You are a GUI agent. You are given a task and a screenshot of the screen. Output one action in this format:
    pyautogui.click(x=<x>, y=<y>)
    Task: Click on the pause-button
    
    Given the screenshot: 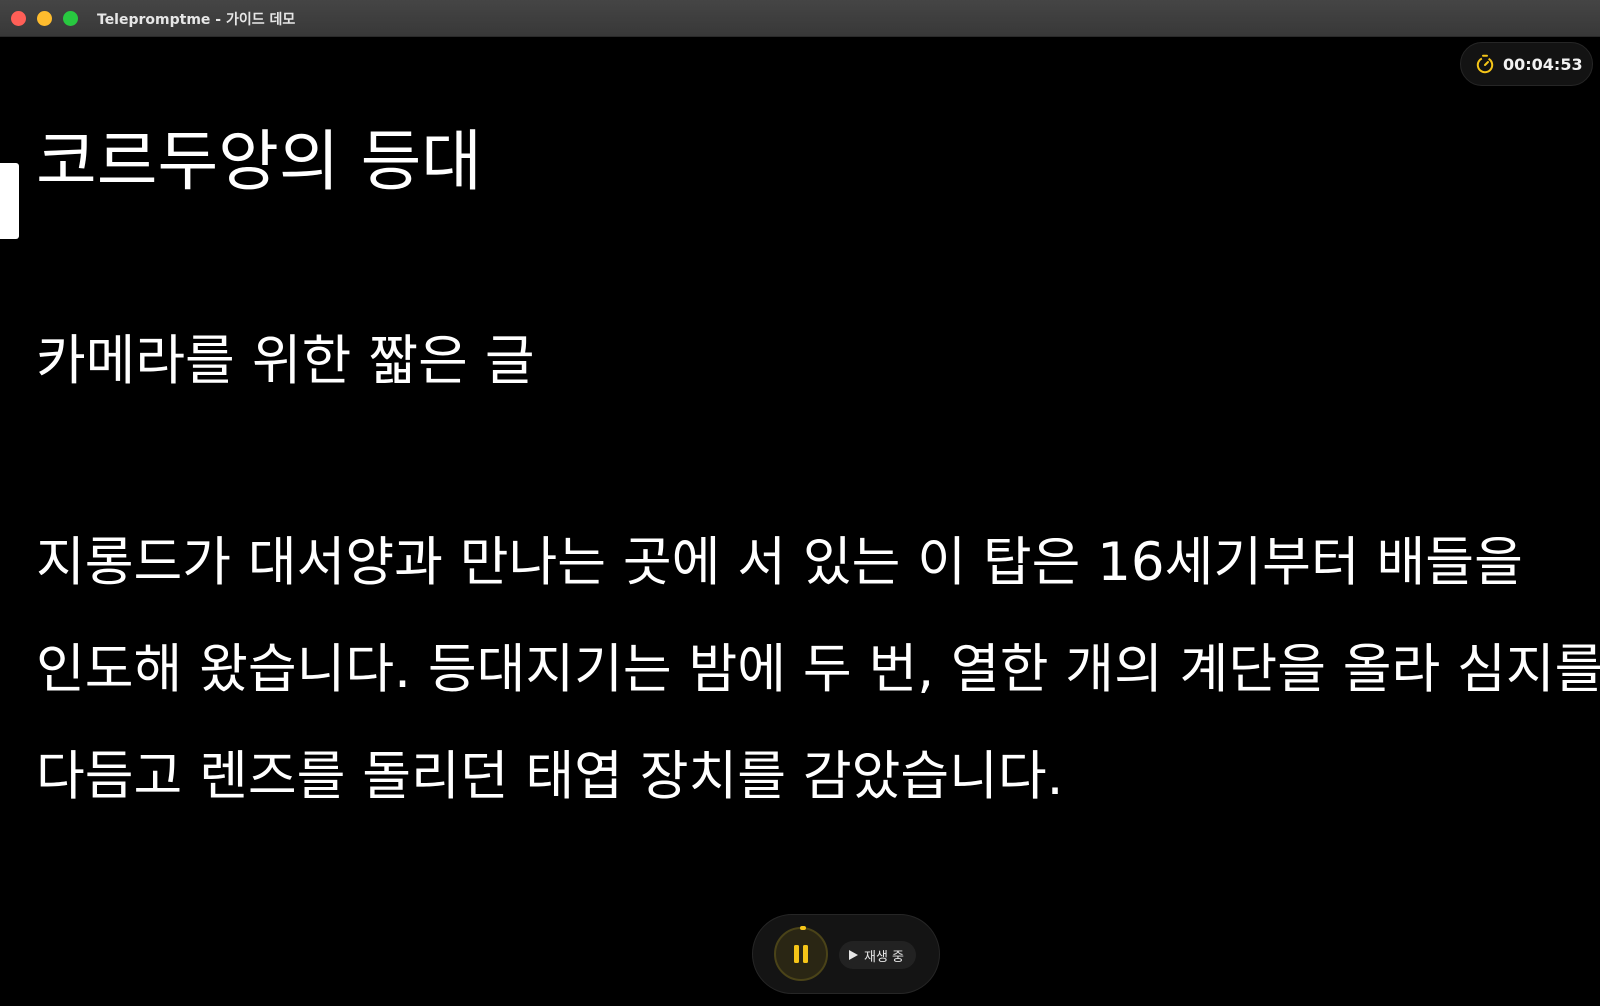 What is the action you would take?
    pyautogui.click(x=801, y=953)
    